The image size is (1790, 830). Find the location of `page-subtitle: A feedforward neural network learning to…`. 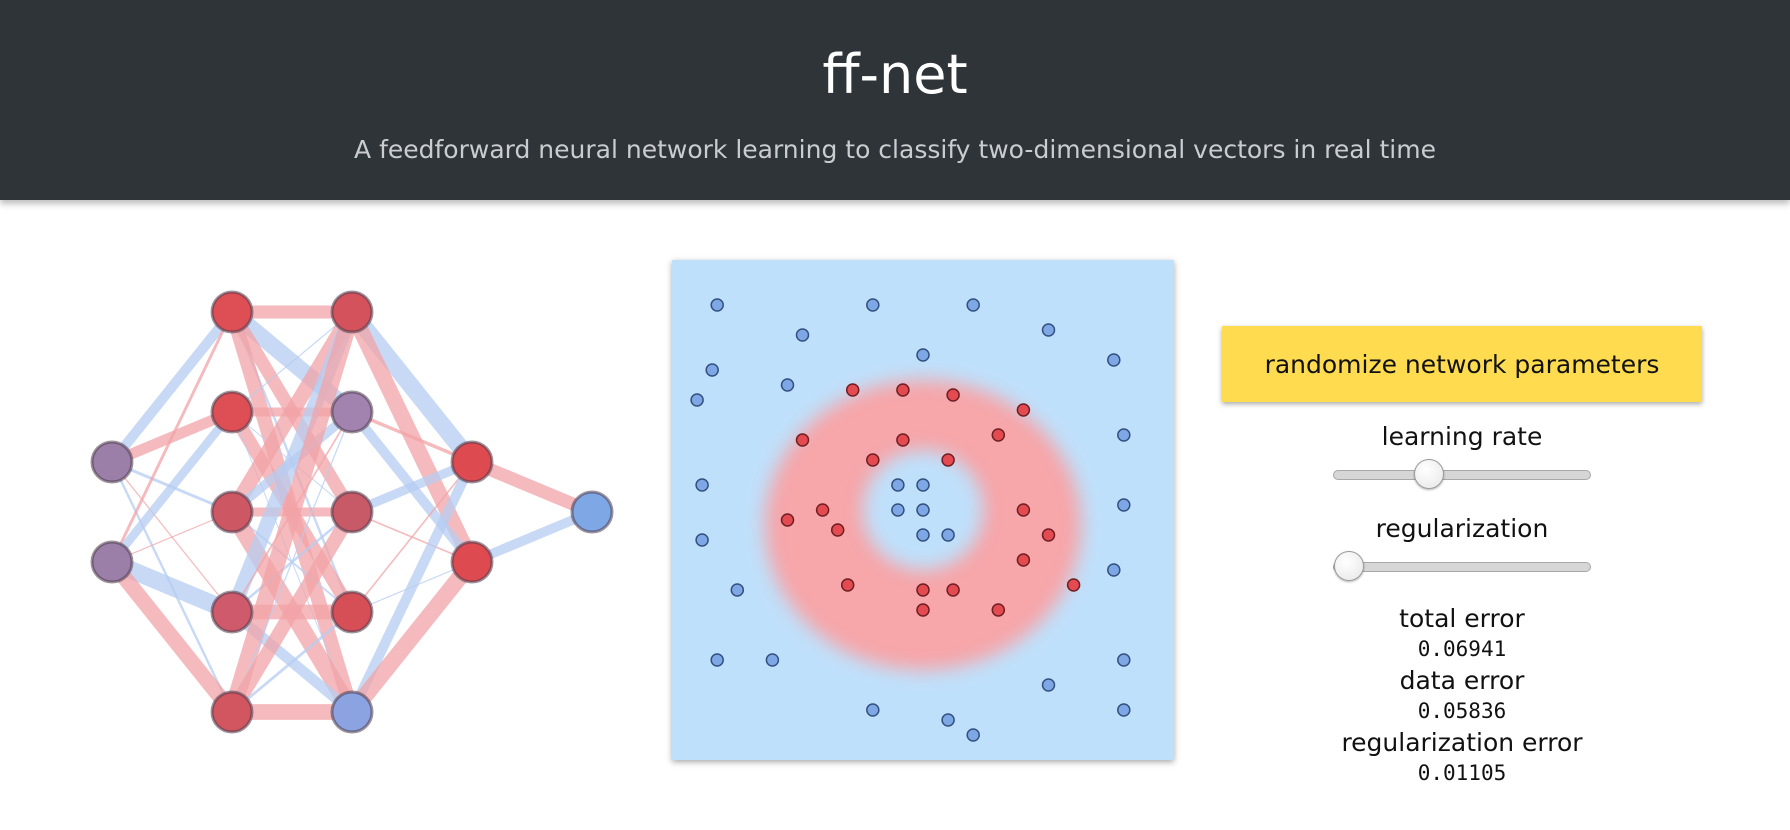

page-subtitle: A feedforward neural network learning to… is located at coordinates (895, 149).